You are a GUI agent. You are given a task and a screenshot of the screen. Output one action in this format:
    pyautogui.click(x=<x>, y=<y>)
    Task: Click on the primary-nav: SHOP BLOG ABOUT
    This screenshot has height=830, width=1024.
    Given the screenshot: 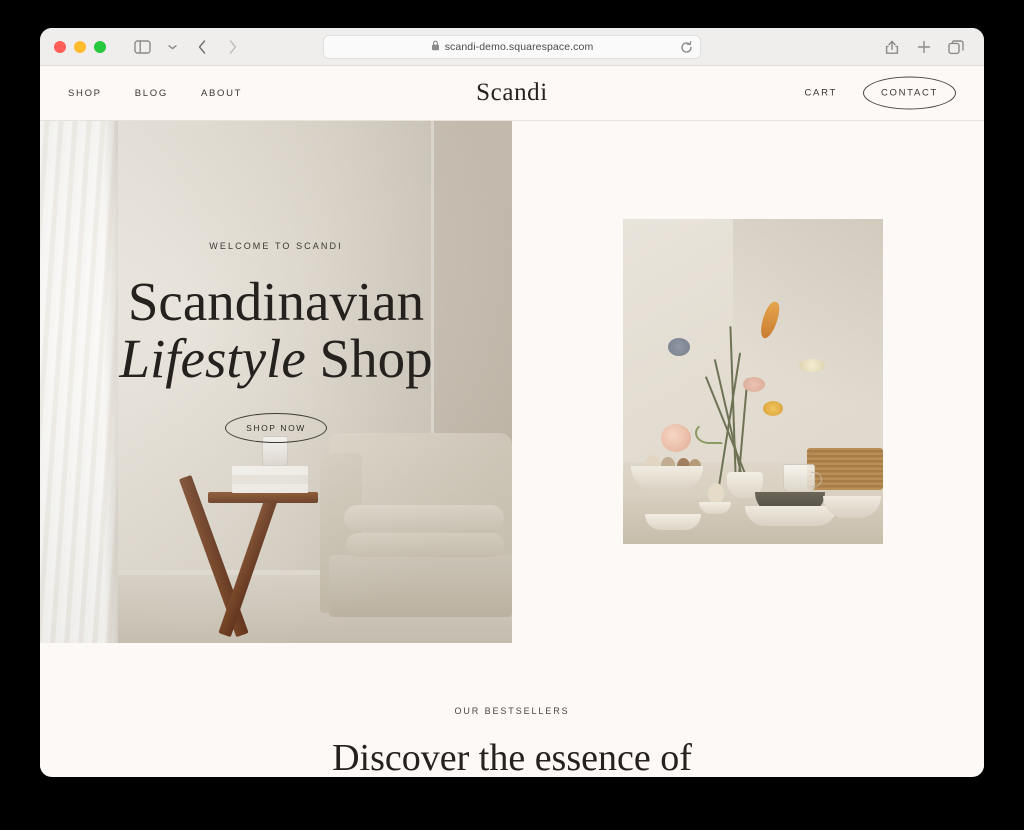 What is the action you would take?
    pyautogui.click(x=155, y=93)
    